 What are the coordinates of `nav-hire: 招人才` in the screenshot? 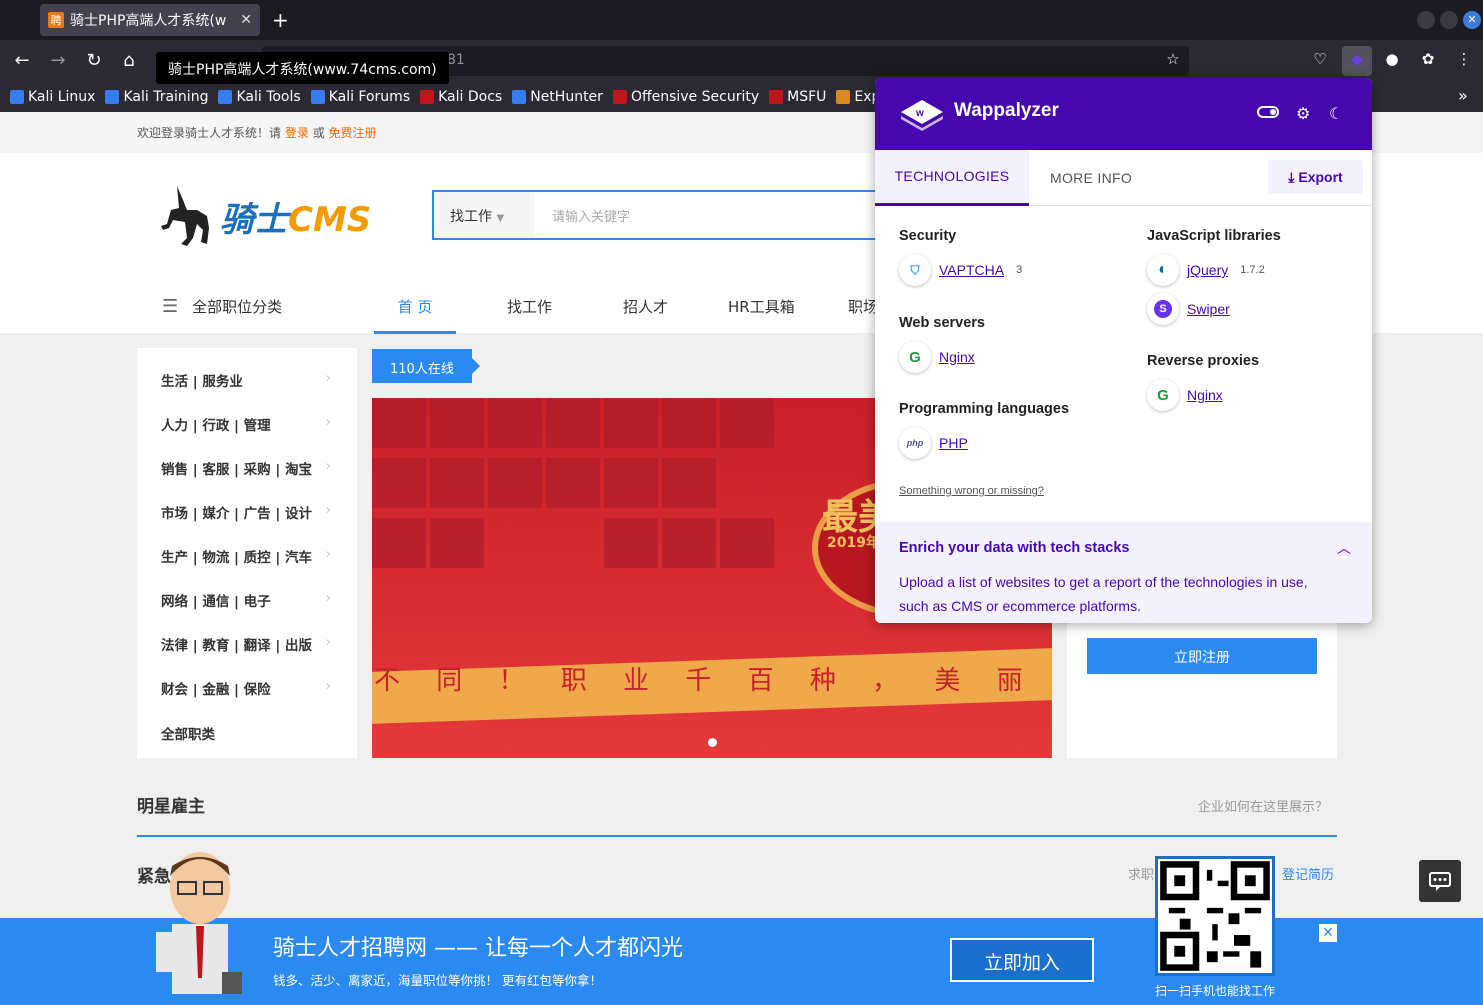 It's located at (645, 306).